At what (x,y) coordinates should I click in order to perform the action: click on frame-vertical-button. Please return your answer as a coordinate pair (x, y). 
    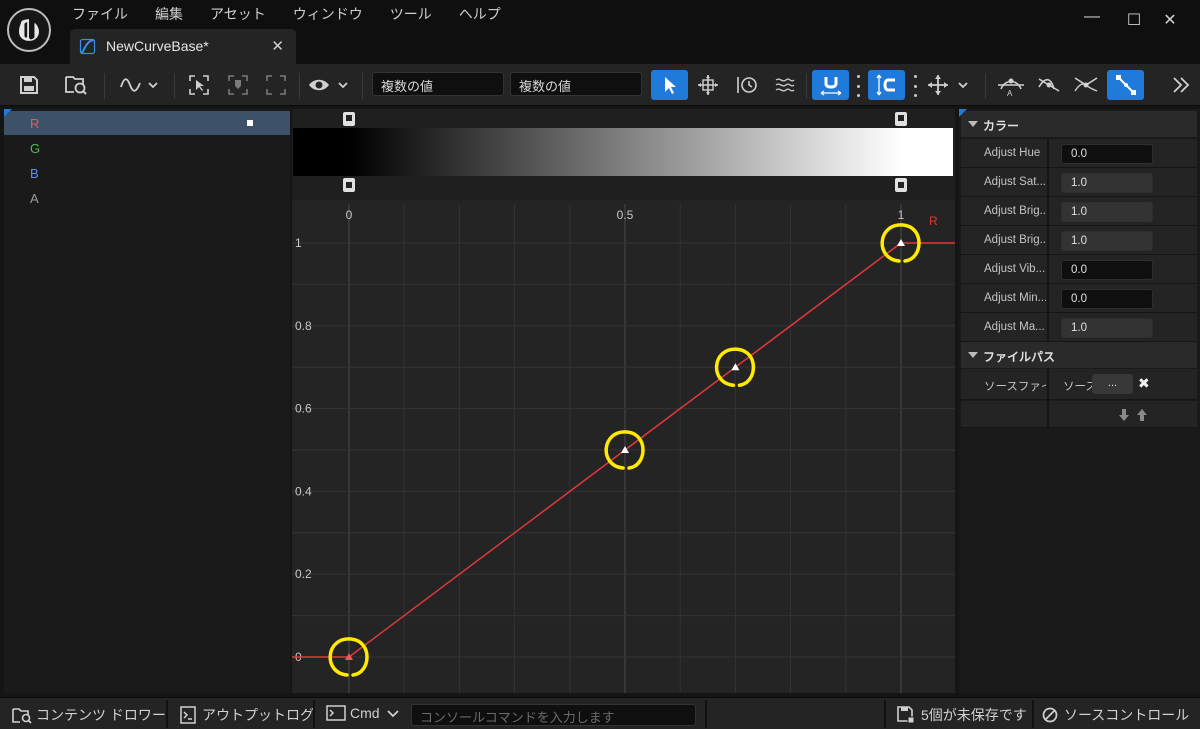
    Looking at the image, I should click on (276, 85).